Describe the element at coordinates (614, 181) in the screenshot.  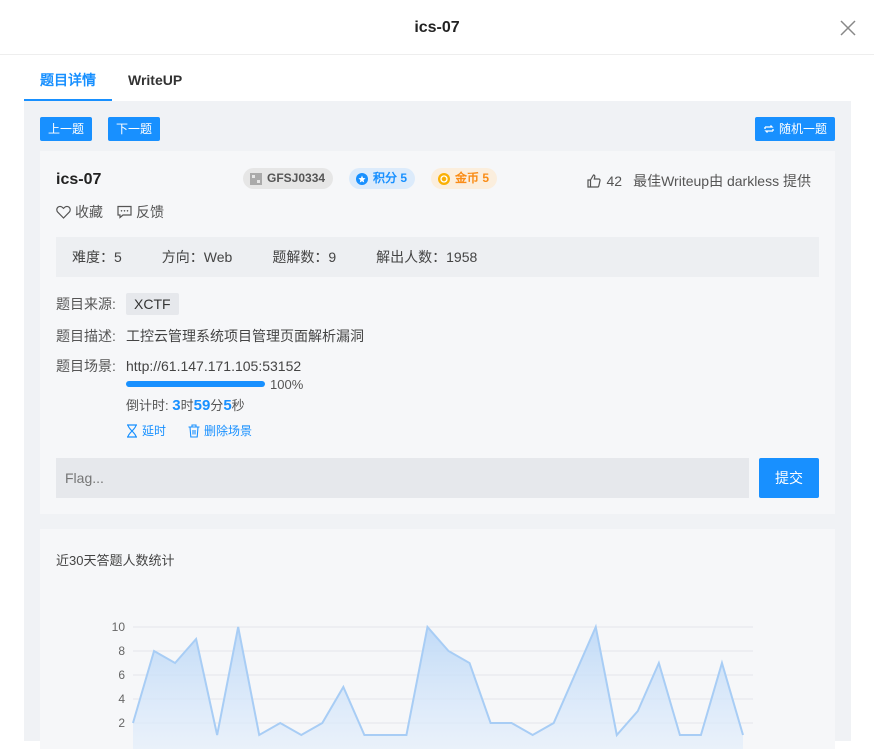
I see `likes-count: 42` at that location.